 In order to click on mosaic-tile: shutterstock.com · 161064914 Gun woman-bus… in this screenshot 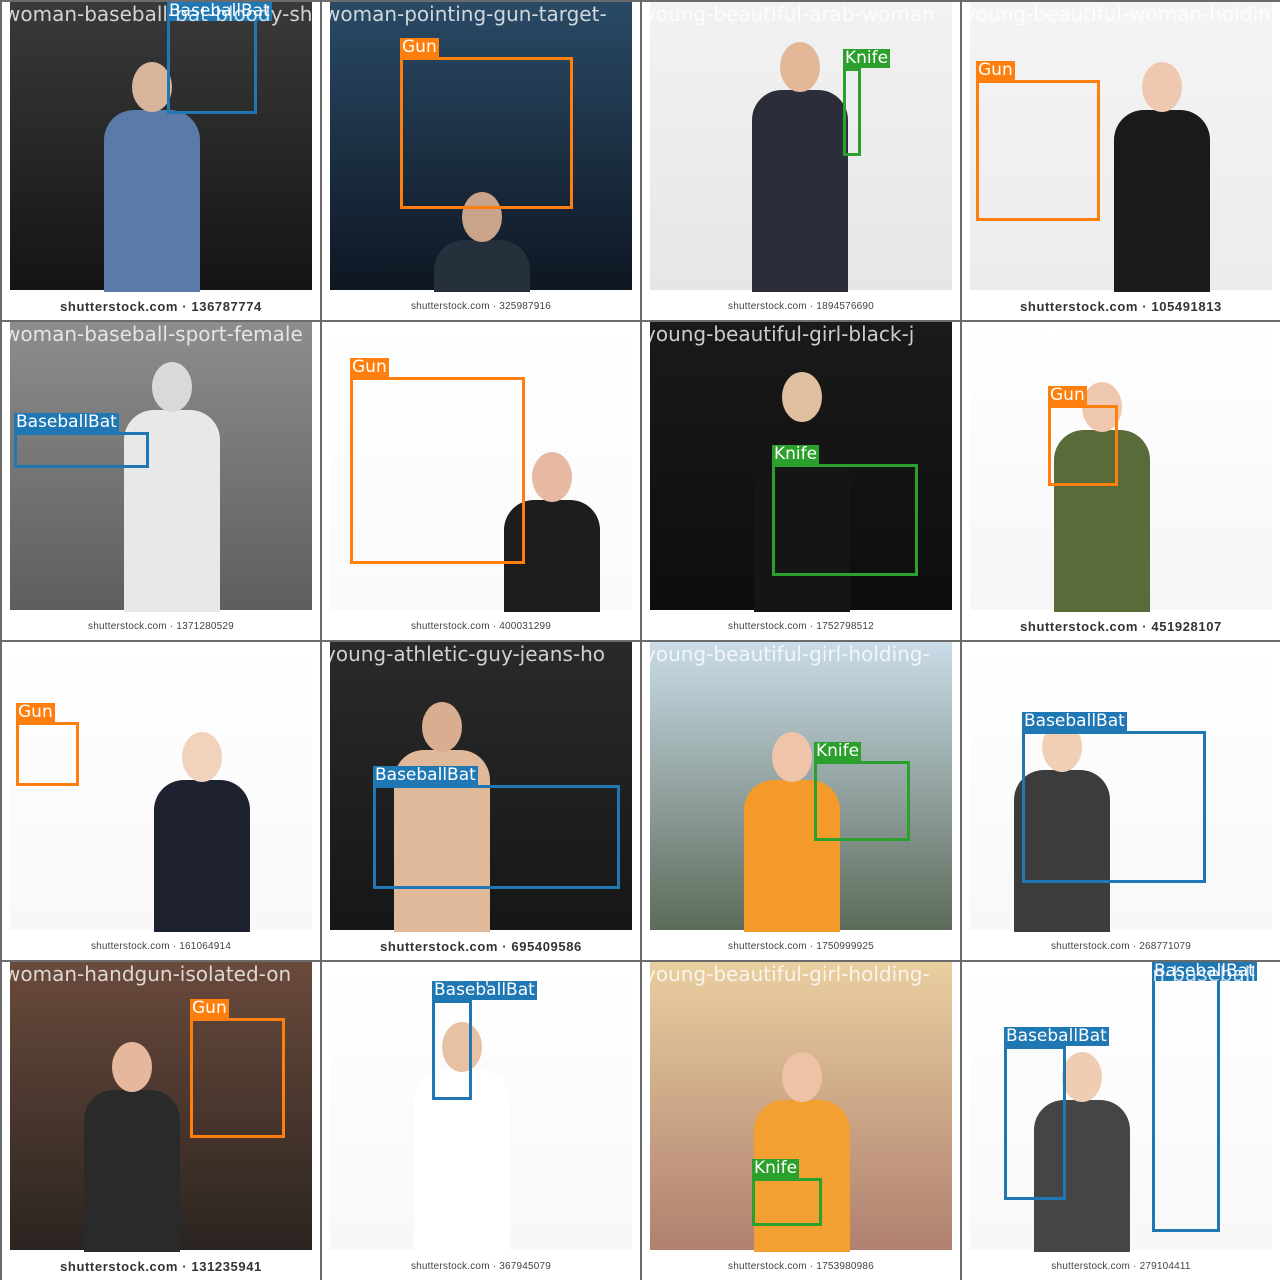, I will do `click(161, 801)`.